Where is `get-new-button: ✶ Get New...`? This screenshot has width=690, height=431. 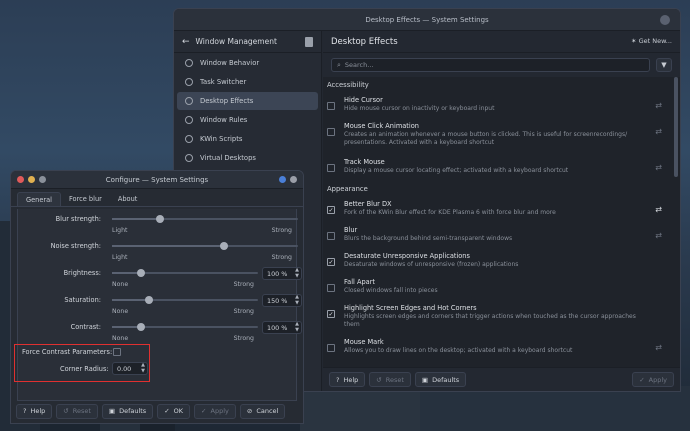
get-new-button: ✶ Get New... is located at coordinates (651, 41).